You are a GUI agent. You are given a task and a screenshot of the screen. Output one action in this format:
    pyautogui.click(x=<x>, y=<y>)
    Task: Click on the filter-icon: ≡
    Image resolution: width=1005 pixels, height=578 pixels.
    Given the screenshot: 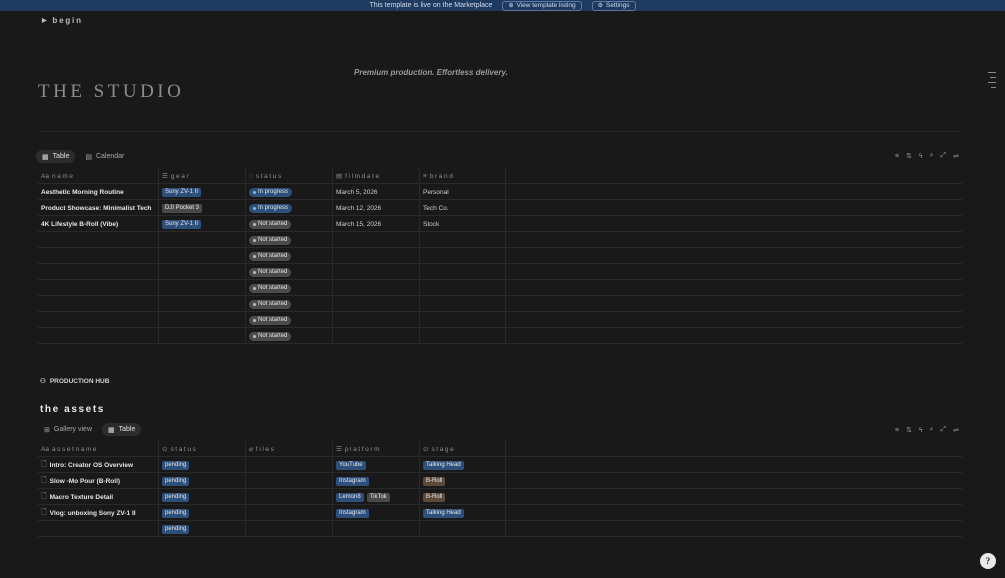 What is the action you would take?
    pyautogui.click(x=897, y=156)
    